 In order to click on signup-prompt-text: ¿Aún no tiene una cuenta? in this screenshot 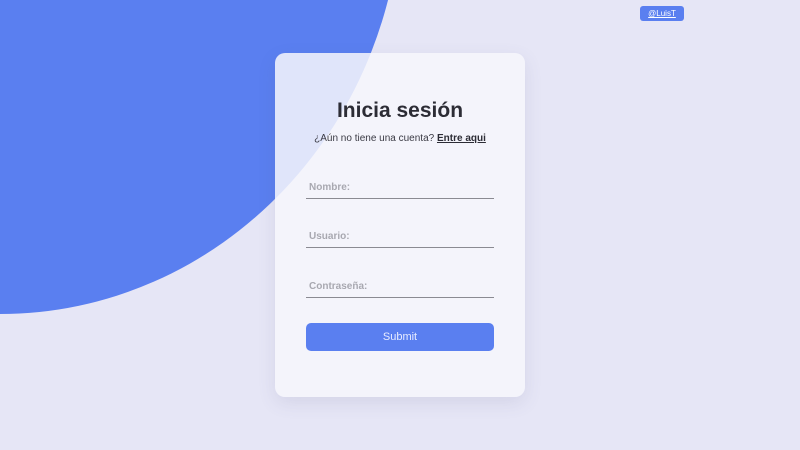, I will do `click(375, 138)`.